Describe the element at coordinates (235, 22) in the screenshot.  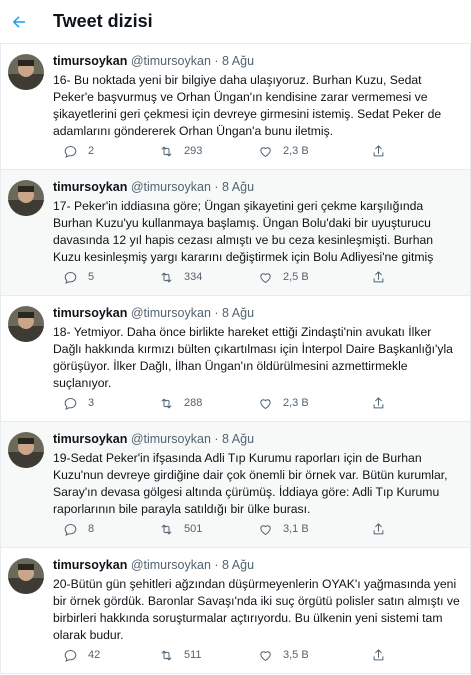
I see `thread-header: Tweet dizisi` at that location.